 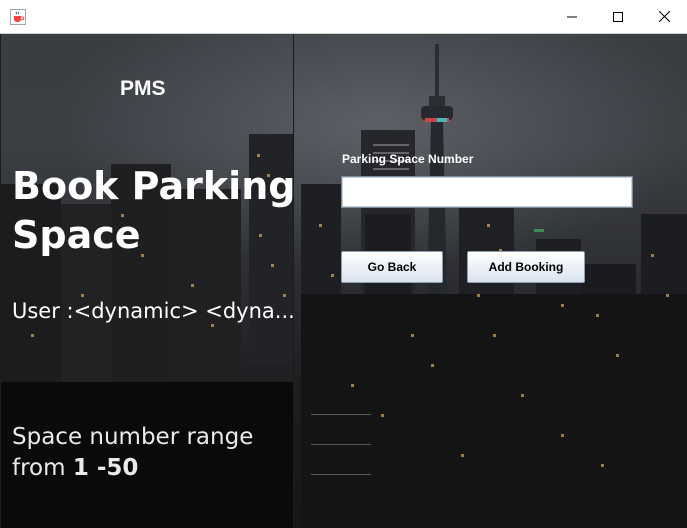 I want to click on minimize-icon, so click(x=572, y=16).